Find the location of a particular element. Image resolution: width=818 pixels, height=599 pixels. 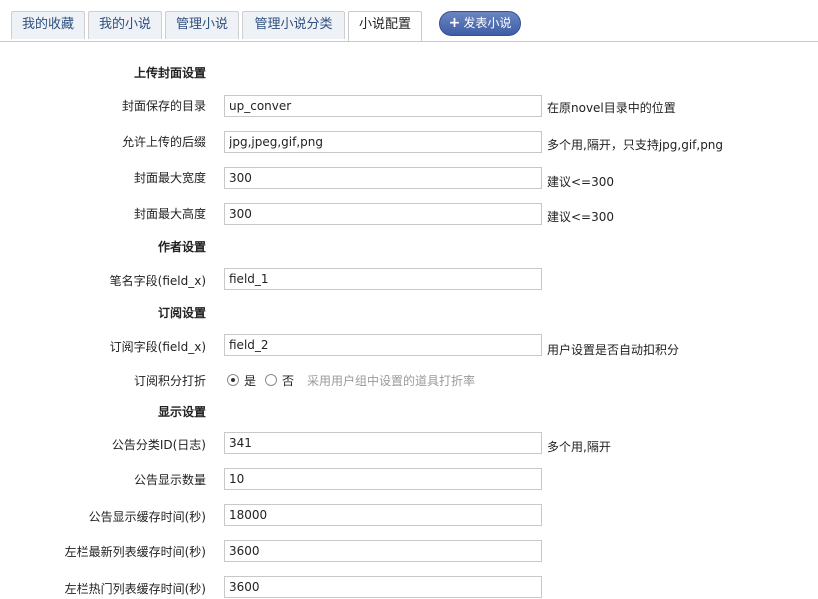

tab-manage-categories: 管理小说分类 is located at coordinates (293, 25).